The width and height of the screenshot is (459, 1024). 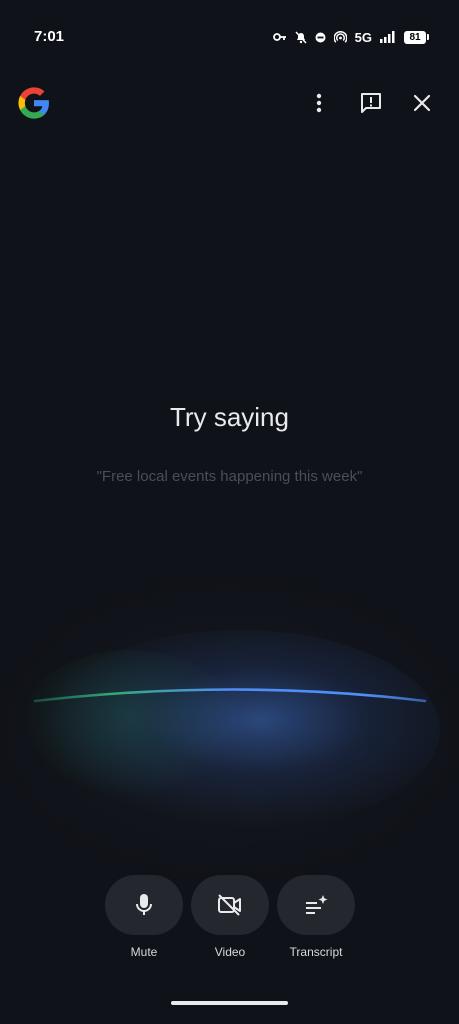 I want to click on prompt-title: Try saying, so click(x=229, y=417).